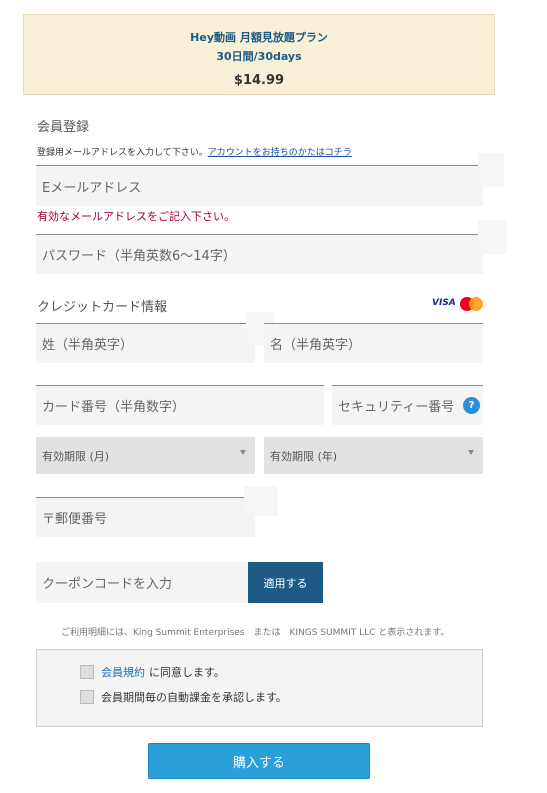 Image resolution: width=547 pixels, height=793 pixels. Describe the element at coordinates (87, 672) in the screenshot. I see `terms-checkbox` at that location.